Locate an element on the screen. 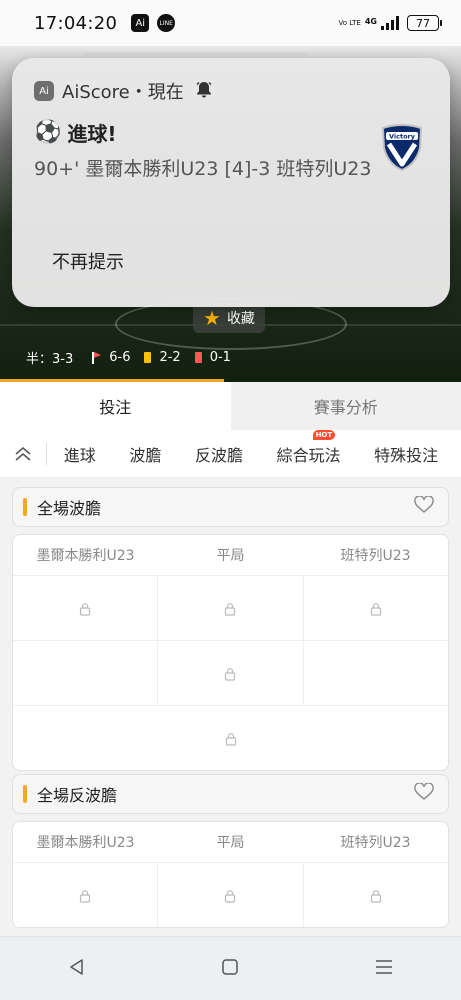 This screenshot has width=461, height=1000. market-tabs: 進球 波膽 反波膽 綜合玩法 HOT 特殊投注 is located at coordinates (230, 453).